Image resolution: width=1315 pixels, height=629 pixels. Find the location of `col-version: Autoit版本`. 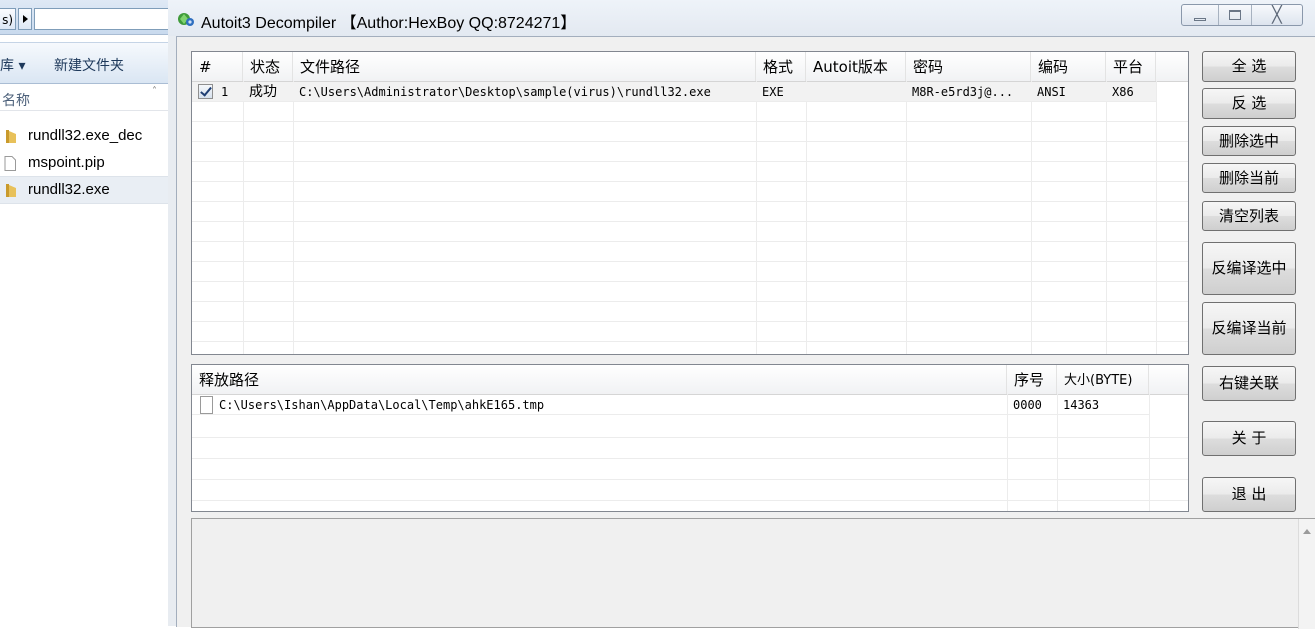

col-version: Autoit版本 is located at coordinates (856, 66).